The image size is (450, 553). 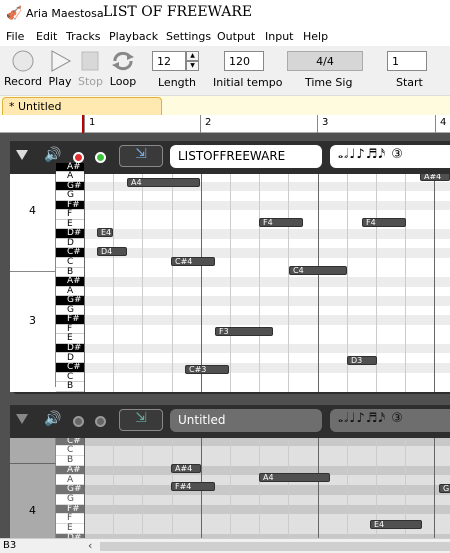 I want to click on menu-output: Output, so click(x=236, y=36).